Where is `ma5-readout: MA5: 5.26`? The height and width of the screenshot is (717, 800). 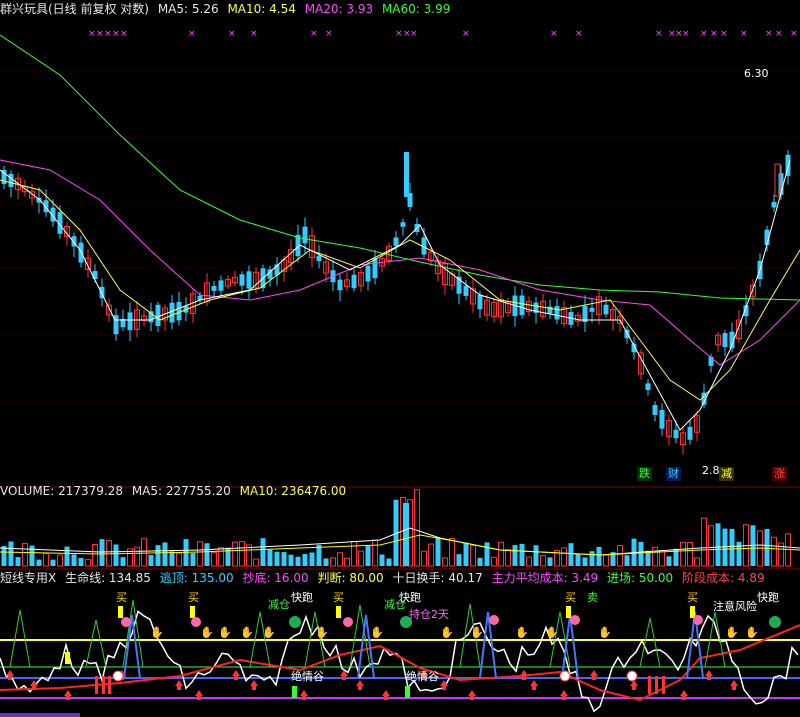 ma5-readout: MA5: 5.26 is located at coordinates (188, 9).